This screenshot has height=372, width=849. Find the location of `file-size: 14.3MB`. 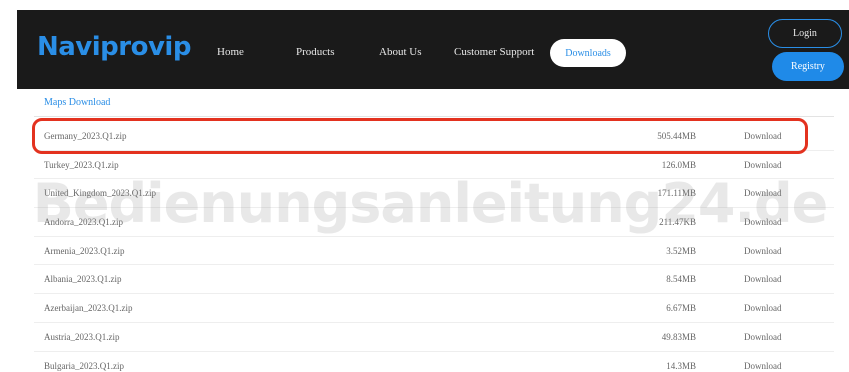

file-size: 14.3MB is located at coordinates (681, 365).